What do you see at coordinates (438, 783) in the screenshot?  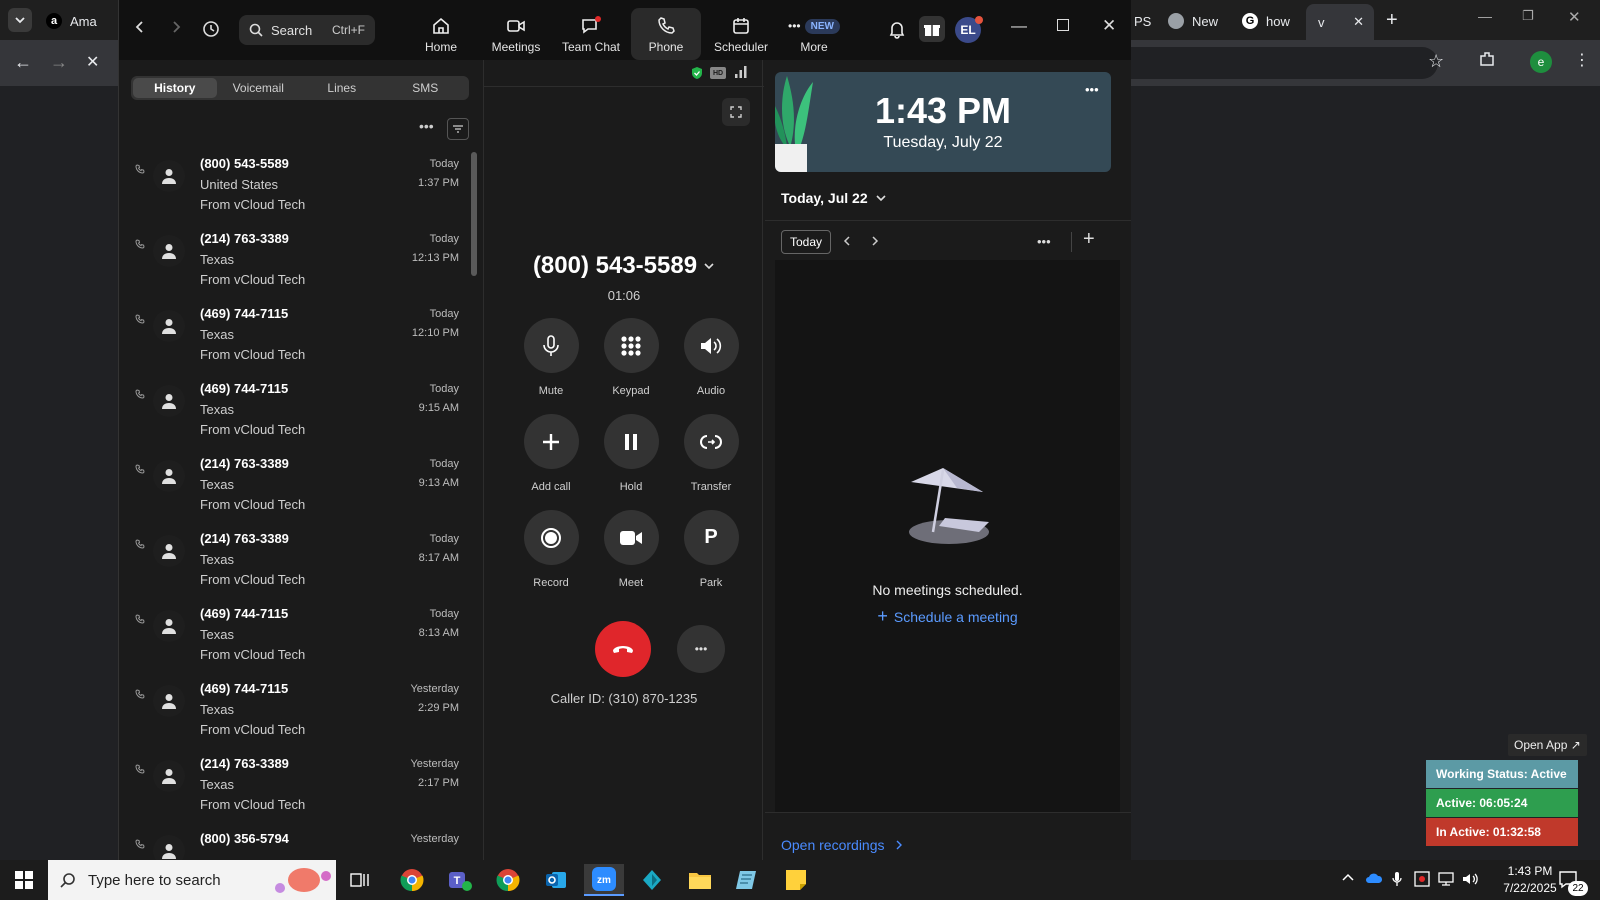 I see `history-time: 2:17 PM` at bounding box center [438, 783].